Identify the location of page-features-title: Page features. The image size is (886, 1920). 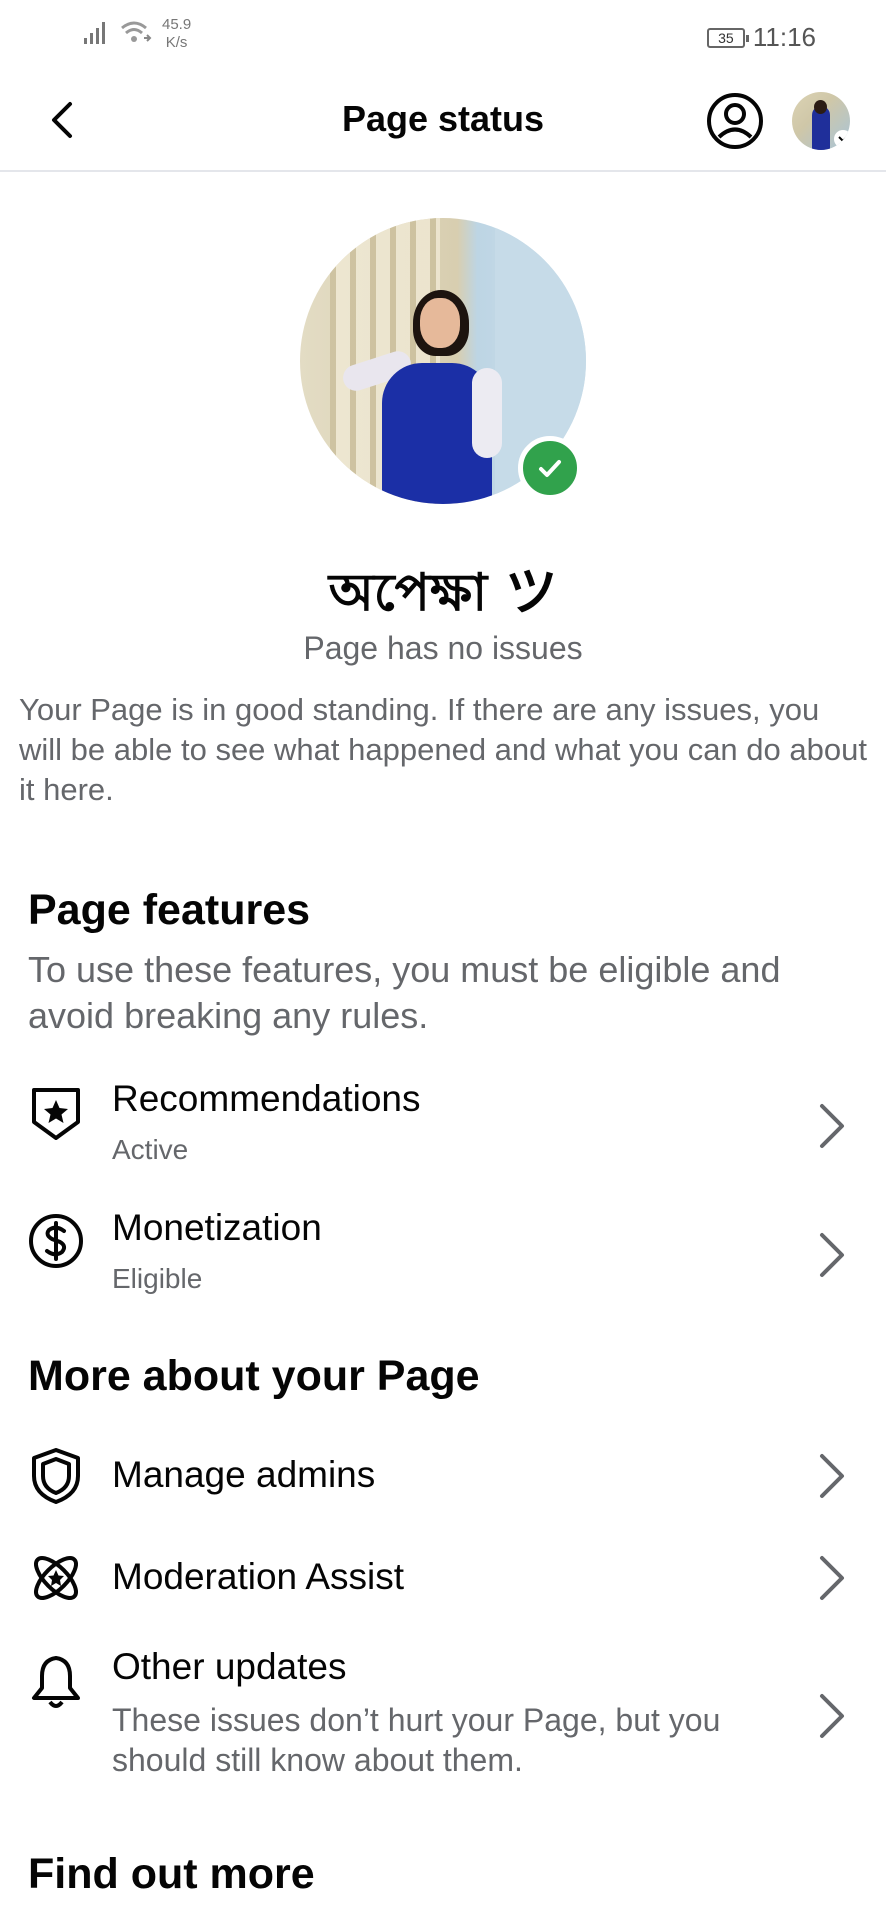
(169, 910).